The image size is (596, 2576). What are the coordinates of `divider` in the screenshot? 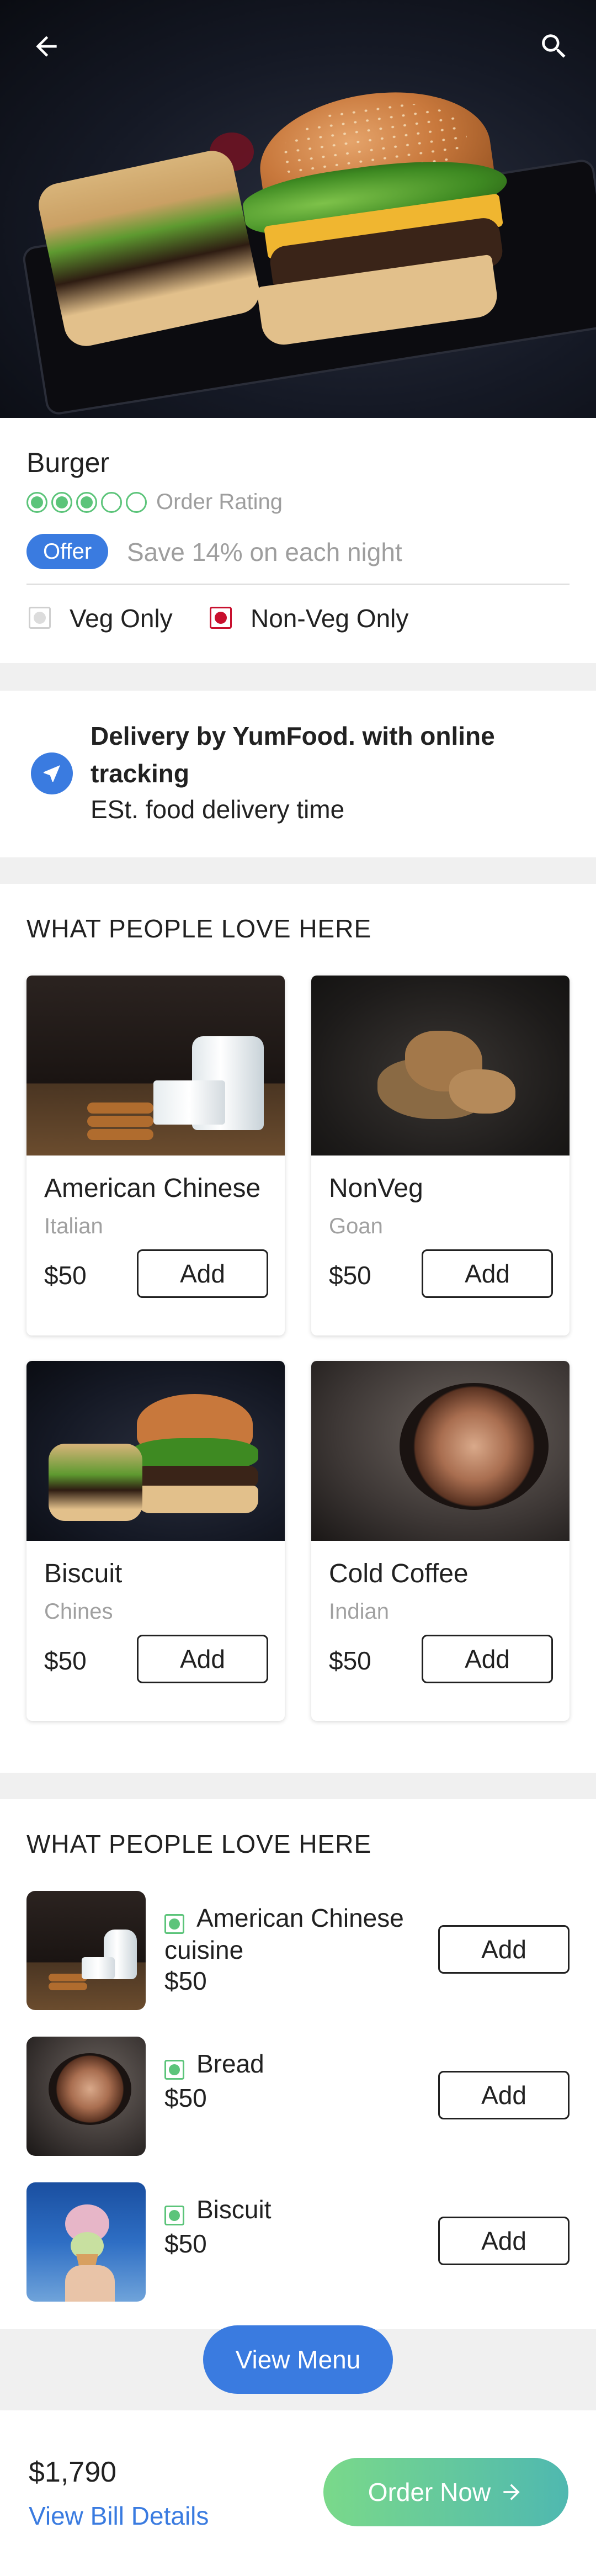 It's located at (298, 584).